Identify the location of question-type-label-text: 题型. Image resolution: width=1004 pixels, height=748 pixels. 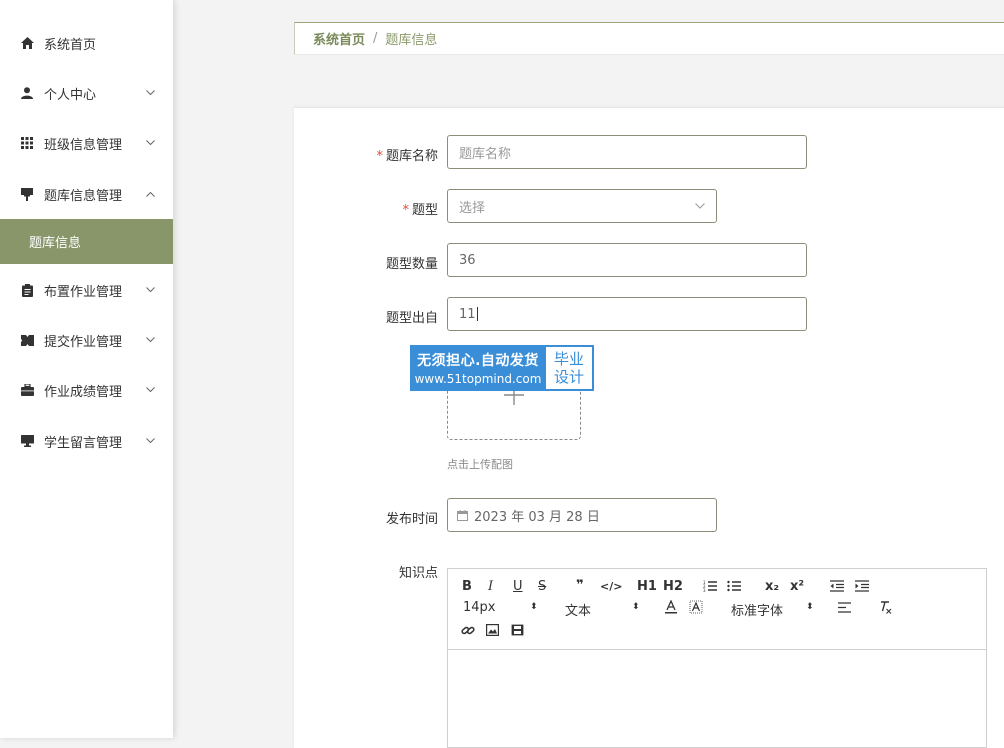
(424, 210).